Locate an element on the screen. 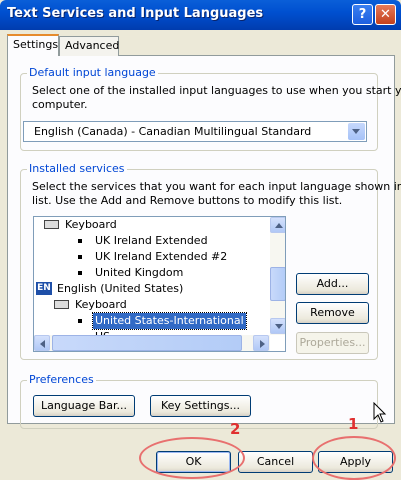 The height and width of the screenshot is (480, 401). tree-item-label: UK Ireland Extended #2 is located at coordinates (161, 256).